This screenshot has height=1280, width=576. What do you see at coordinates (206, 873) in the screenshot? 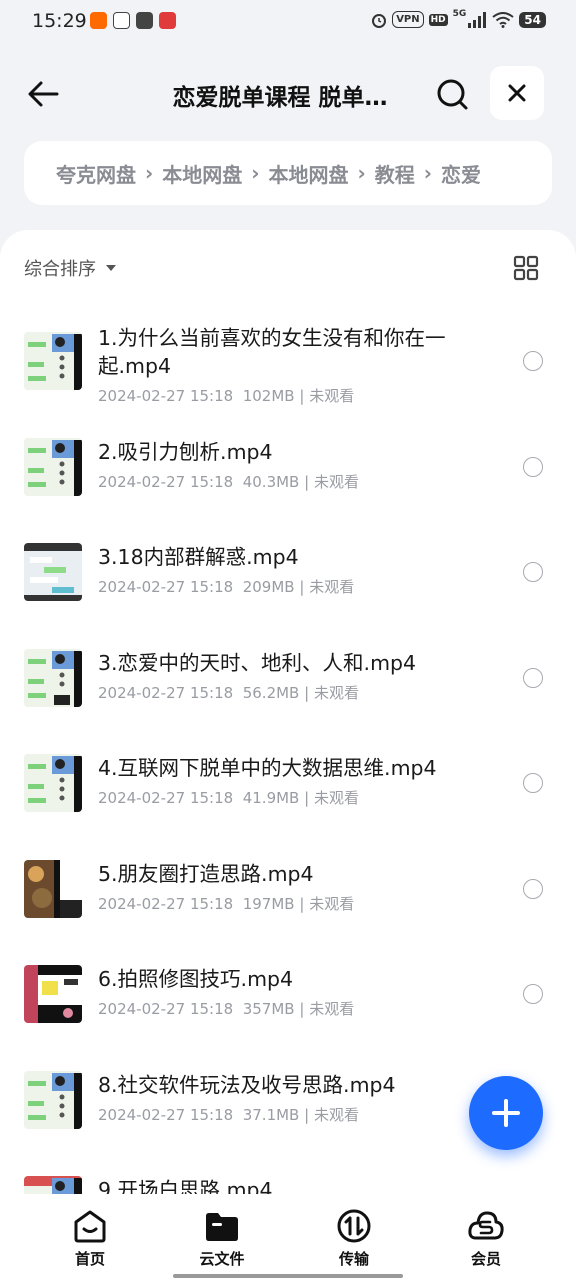
I see `file-name: 5.朋友圈打造思路.mp4` at bounding box center [206, 873].